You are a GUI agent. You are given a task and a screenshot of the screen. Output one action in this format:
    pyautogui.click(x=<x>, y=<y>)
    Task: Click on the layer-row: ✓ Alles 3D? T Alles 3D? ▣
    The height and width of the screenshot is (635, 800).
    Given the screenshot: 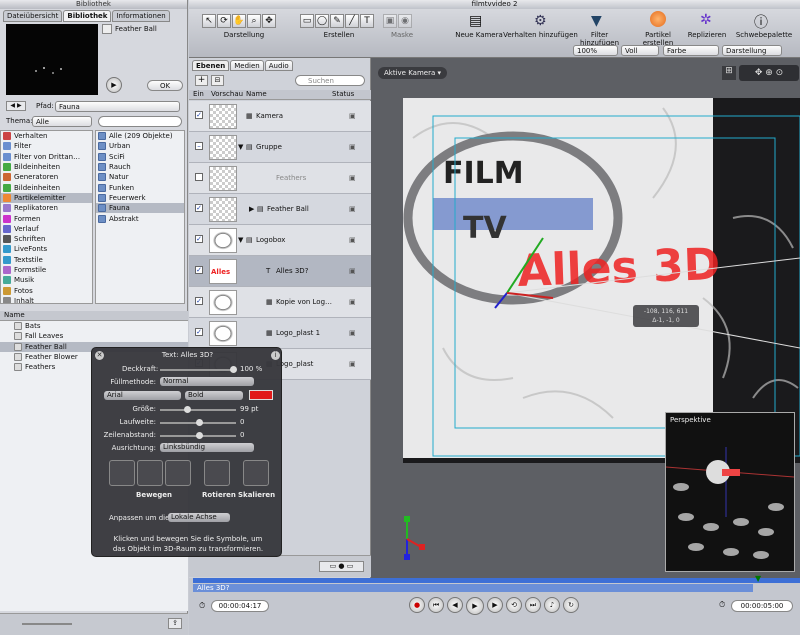 What is the action you would take?
    pyautogui.click(x=280, y=278)
    